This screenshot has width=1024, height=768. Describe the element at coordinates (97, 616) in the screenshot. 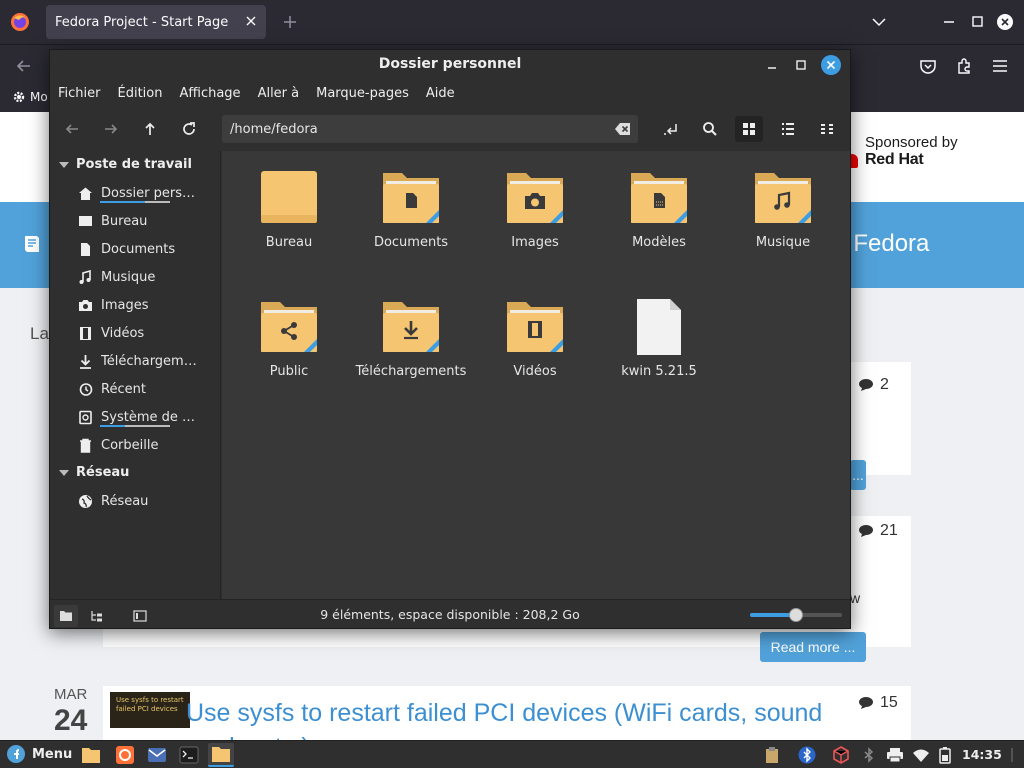

I see `show-tree-button` at that location.